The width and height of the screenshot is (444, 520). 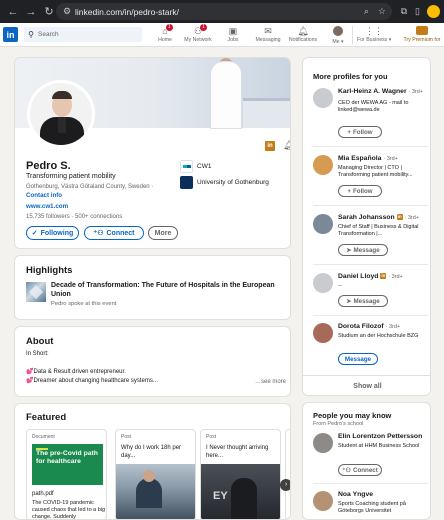 I want to click on suggestion-name: Mia Española · 3rd+, so click(x=368, y=158).